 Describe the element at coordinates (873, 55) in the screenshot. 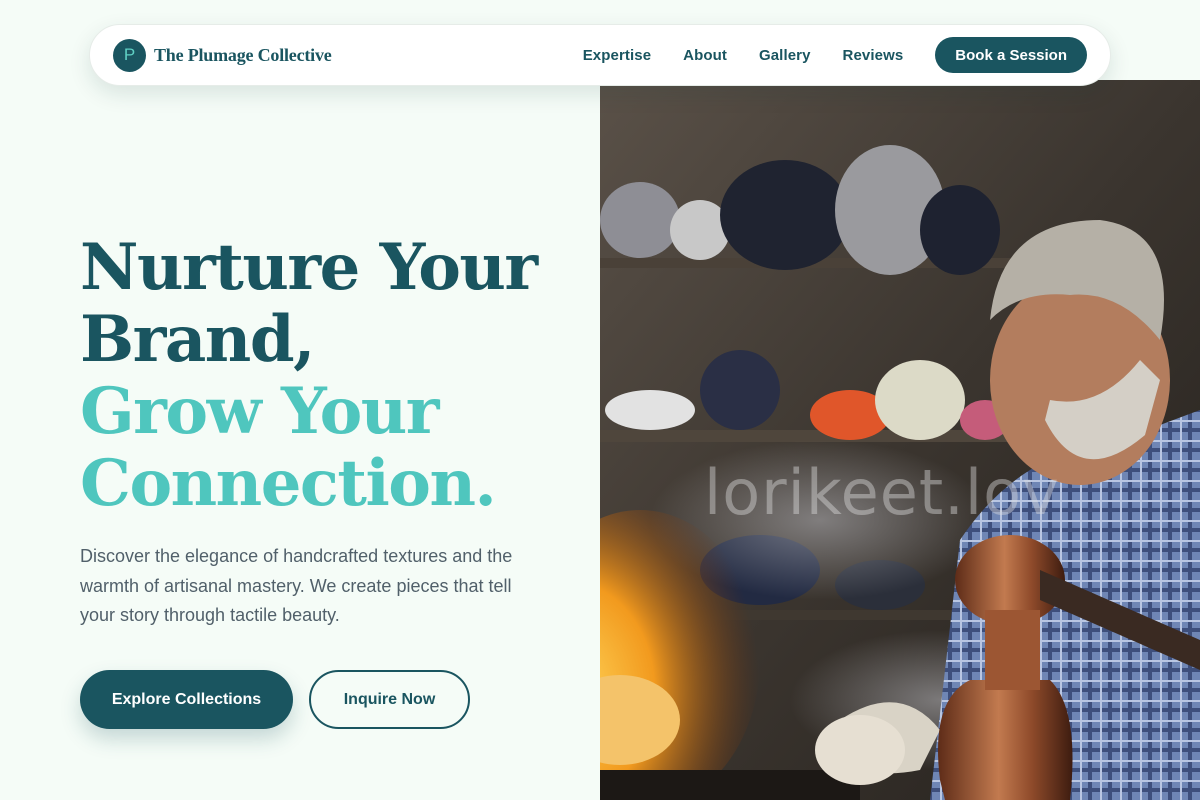

I see `nav-link-reviews: Reviews` at that location.